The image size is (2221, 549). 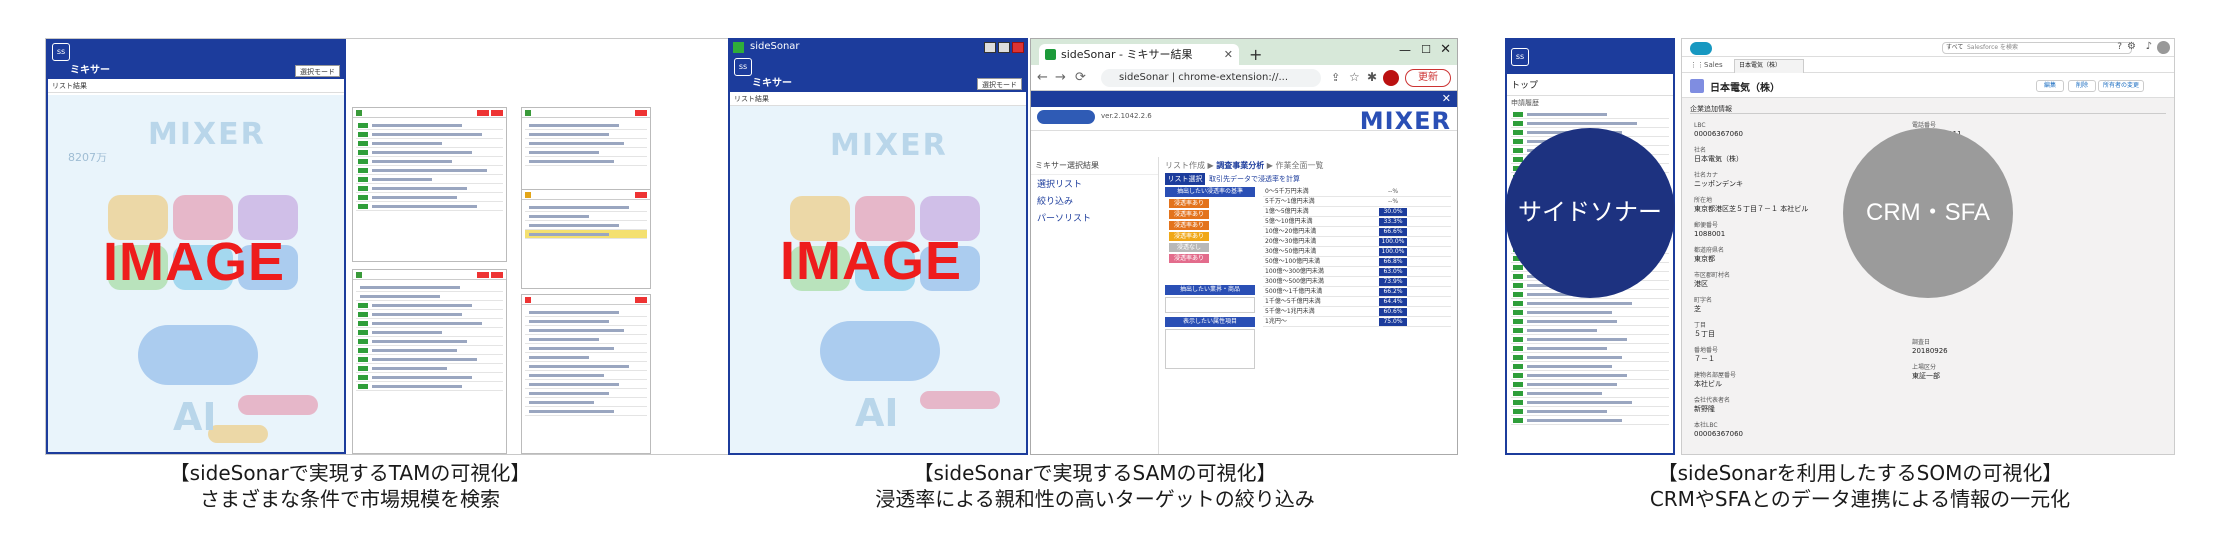 What do you see at coordinates (1703, 300) in the screenshot?
I see `field-label: 町字名` at bounding box center [1703, 300].